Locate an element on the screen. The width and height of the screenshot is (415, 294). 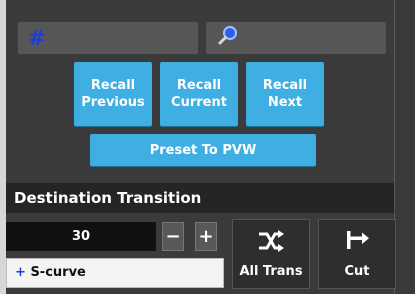
recall-next-line2: Next is located at coordinates (285, 102).